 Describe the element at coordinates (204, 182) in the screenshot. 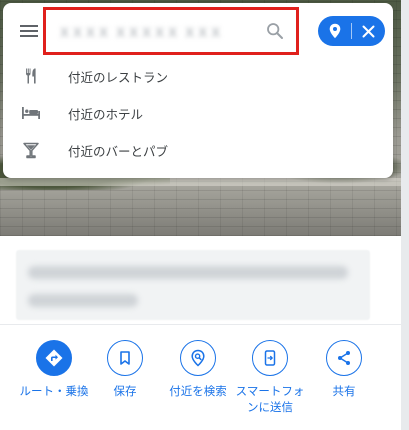

I see `wall-cap` at that location.